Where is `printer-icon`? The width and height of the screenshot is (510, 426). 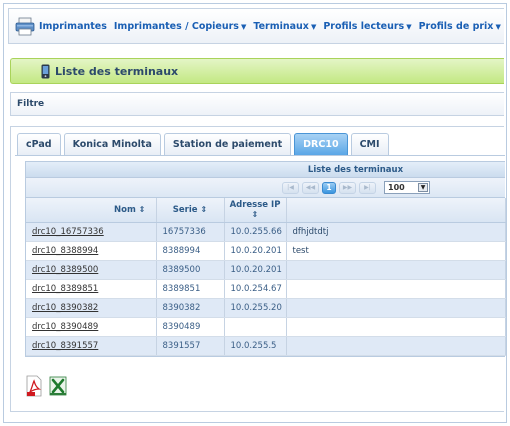 printer-icon is located at coordinates (25, 26).